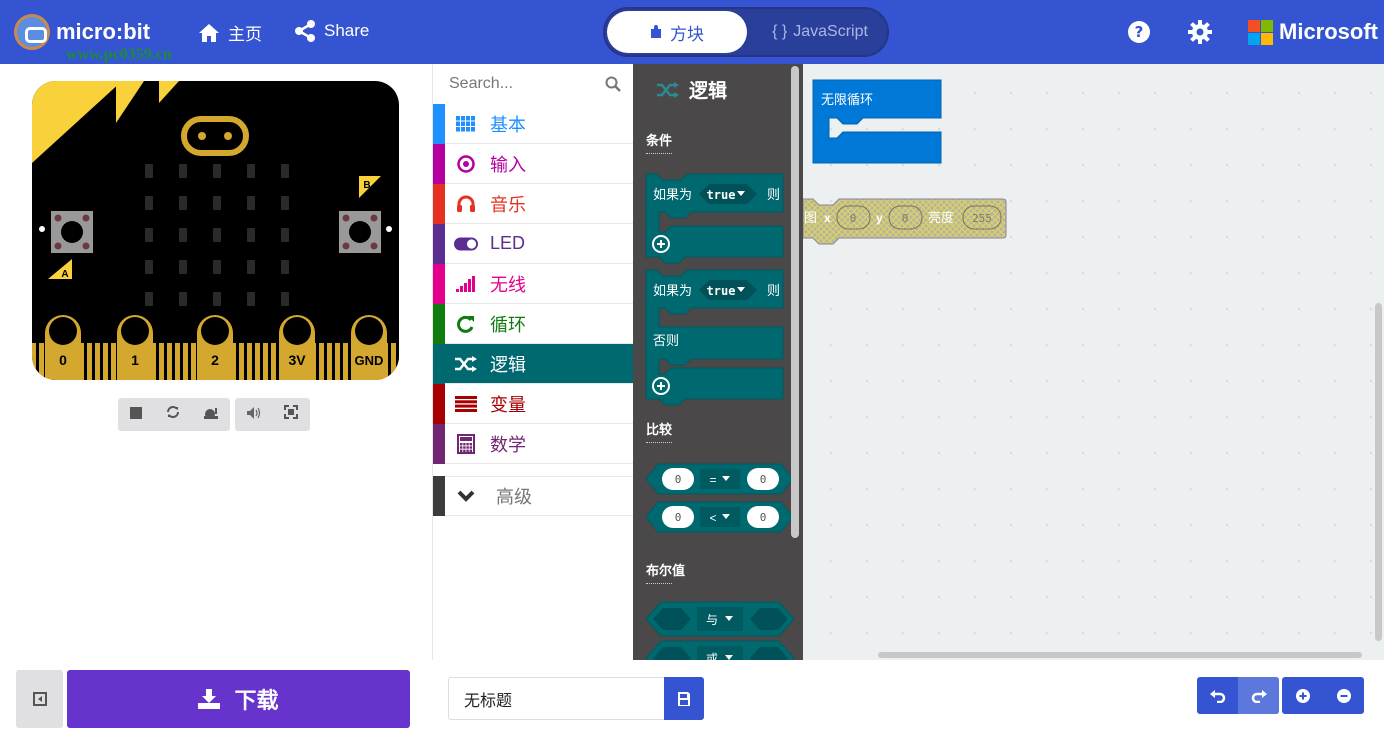 The image size is (1384, 736). What do you see at coordinates (773, 291) in the screenshot?
I see `then-label: 则` at bounding box center [773, 291].